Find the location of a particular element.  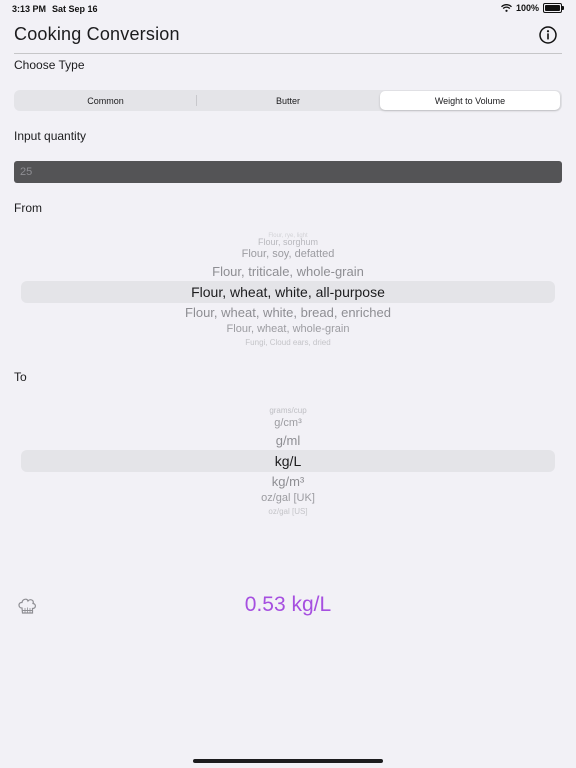

segment-common: Common is located at coordinates (105, 100).